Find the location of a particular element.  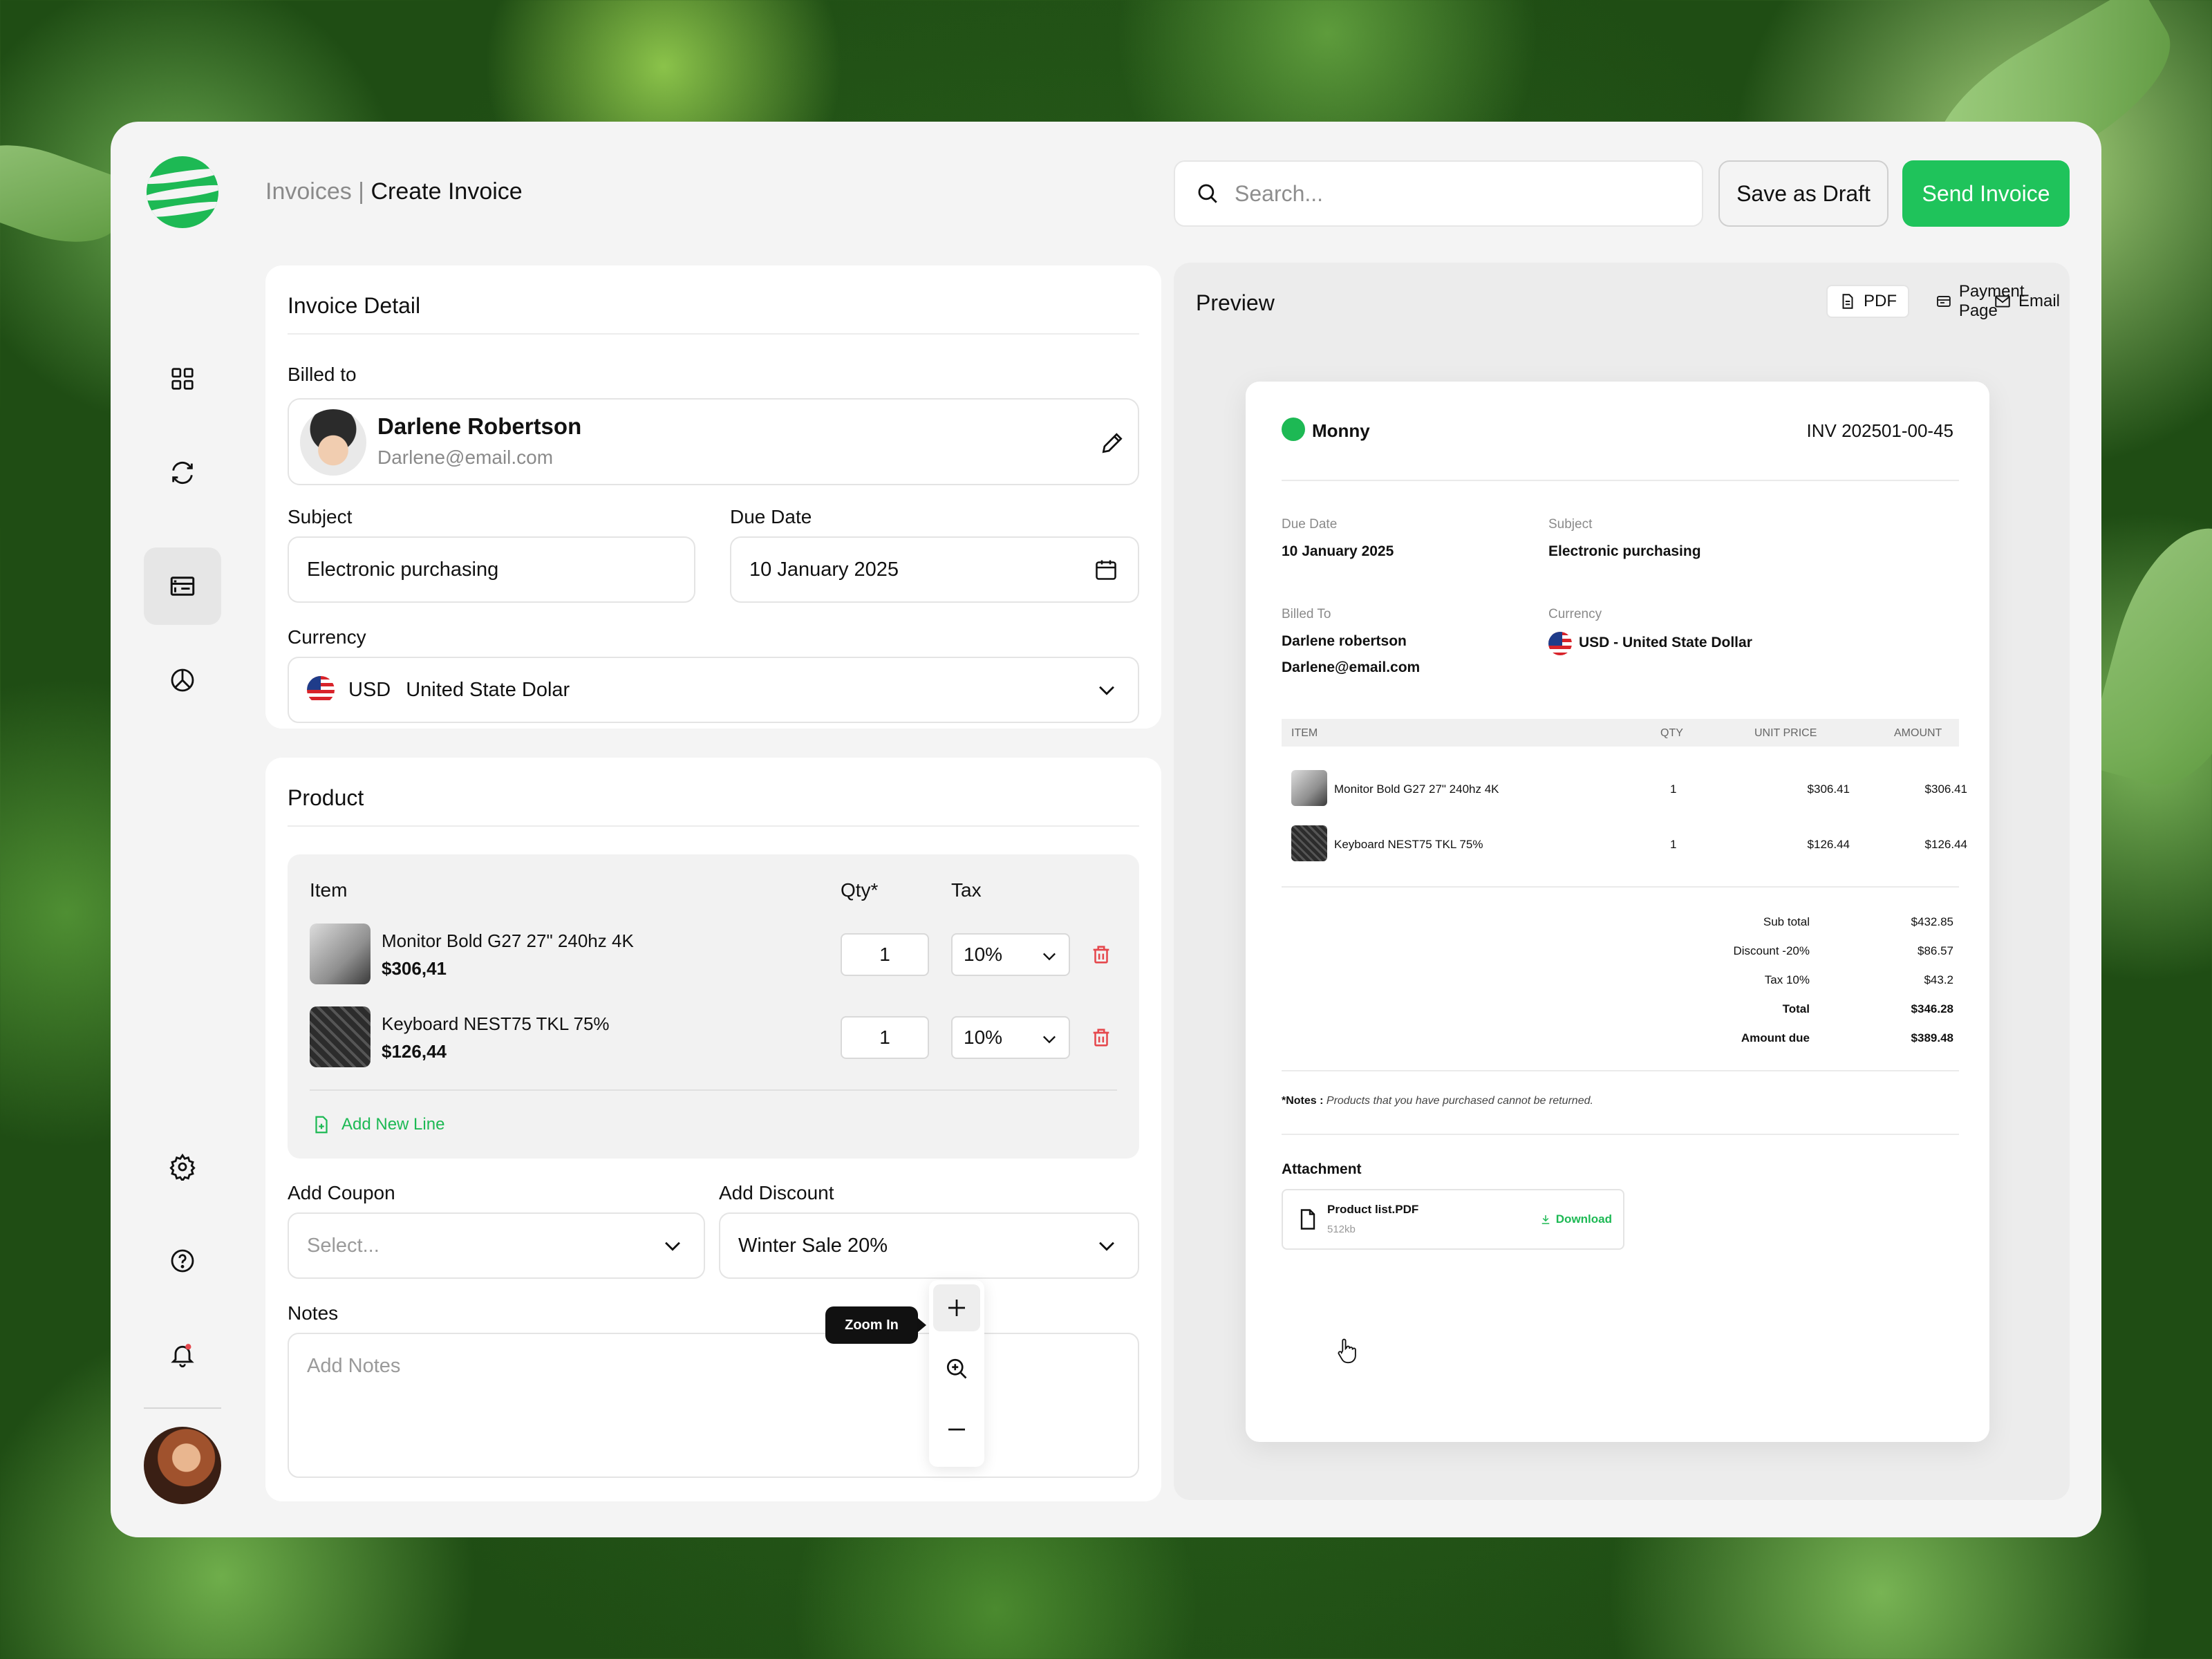

th-qty: QTY is located at coordinates (1671, 733).